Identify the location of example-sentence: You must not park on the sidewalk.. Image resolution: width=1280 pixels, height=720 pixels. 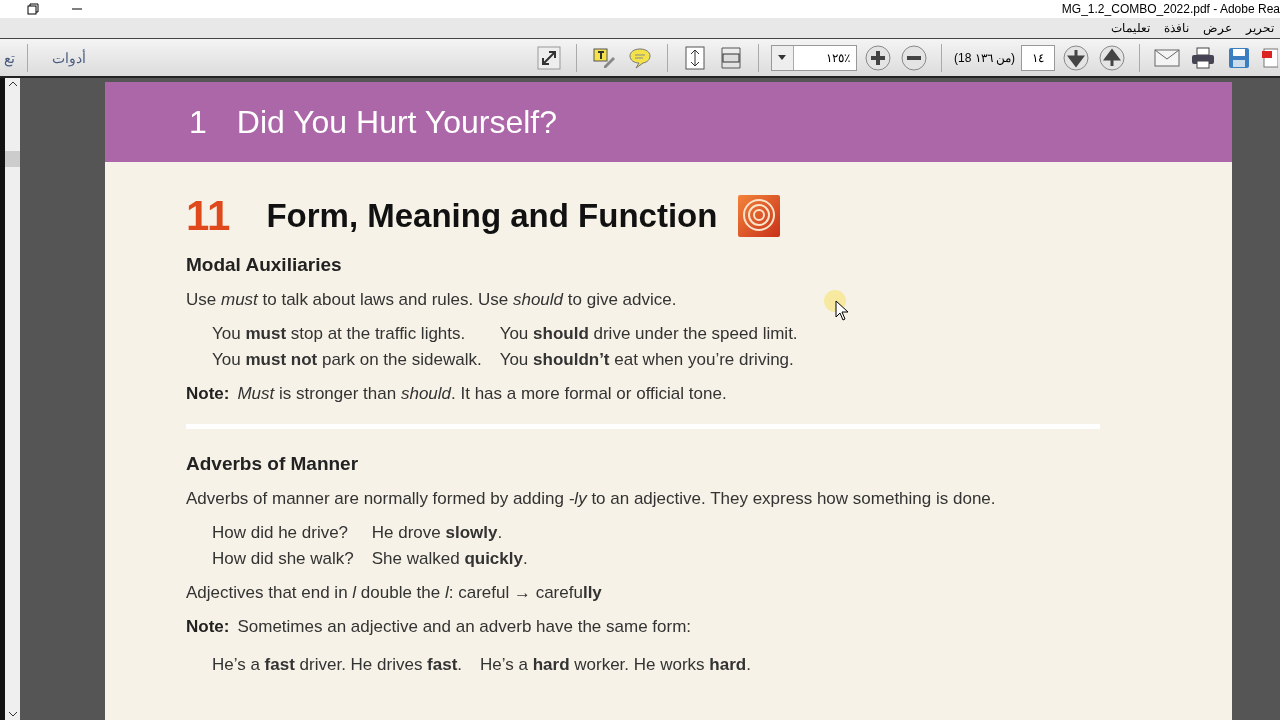
(347, 360).